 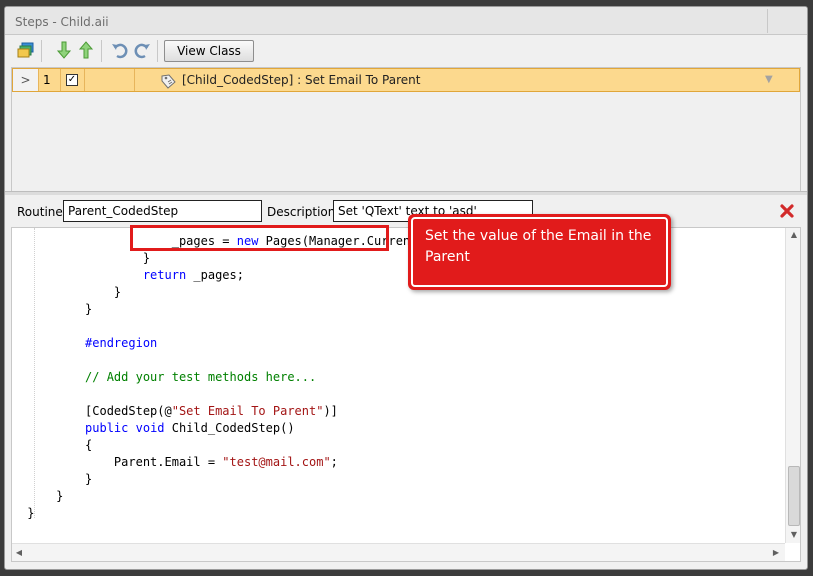 What do you see at coordinates (211, 411) in the screenshot?
I see `code-line: [CodedStep(@"Set Email To Parent")]` at bounding box center [211, 411].